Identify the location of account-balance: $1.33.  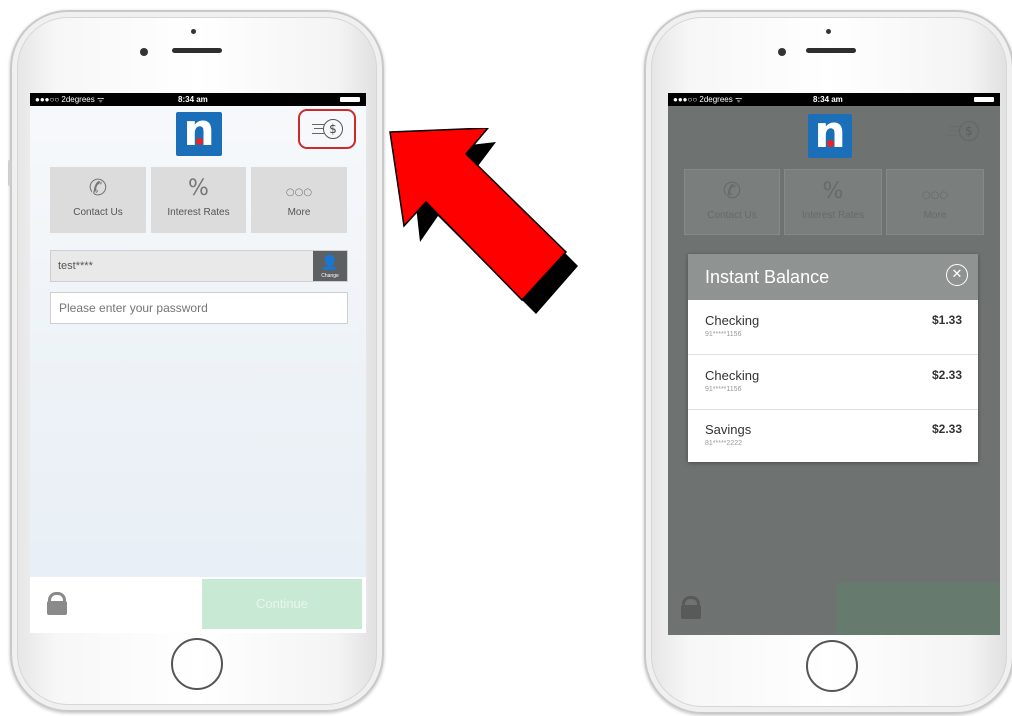
(946, 320).